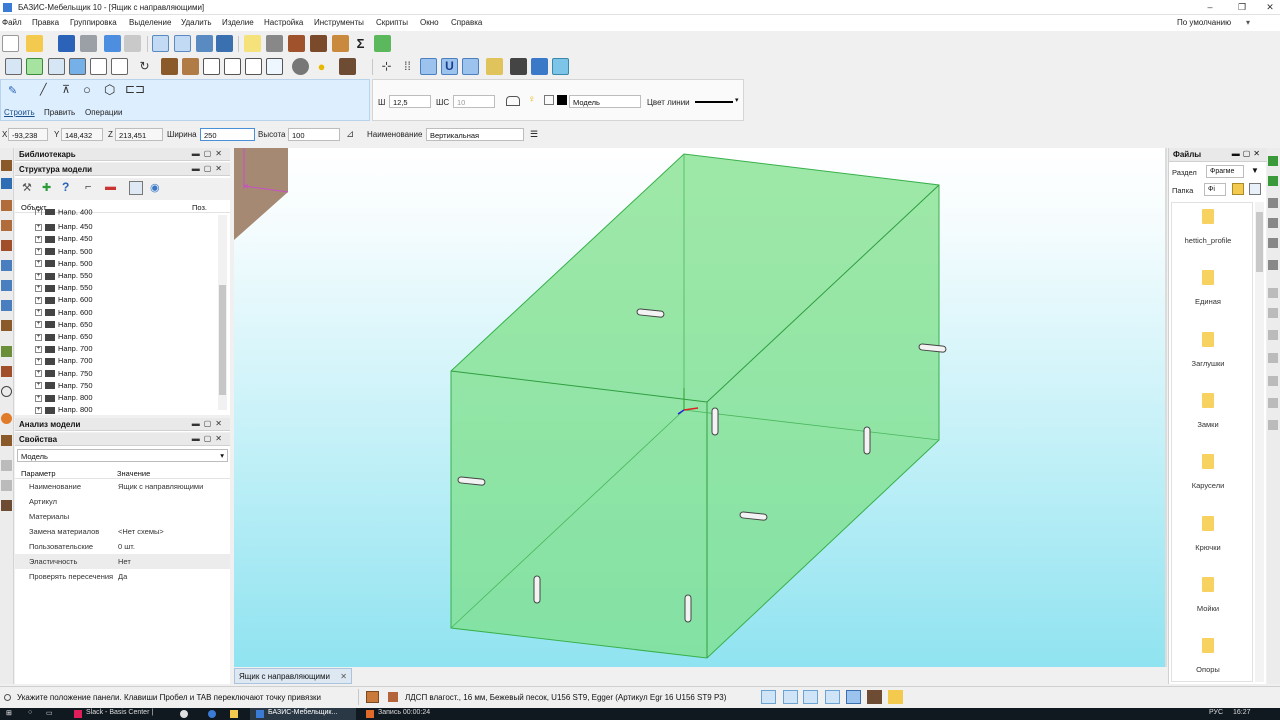  What do you see at coordinates (82, 134) in the screenshot?
I see `y-input: 148,432` at bounding box center [82, 134].